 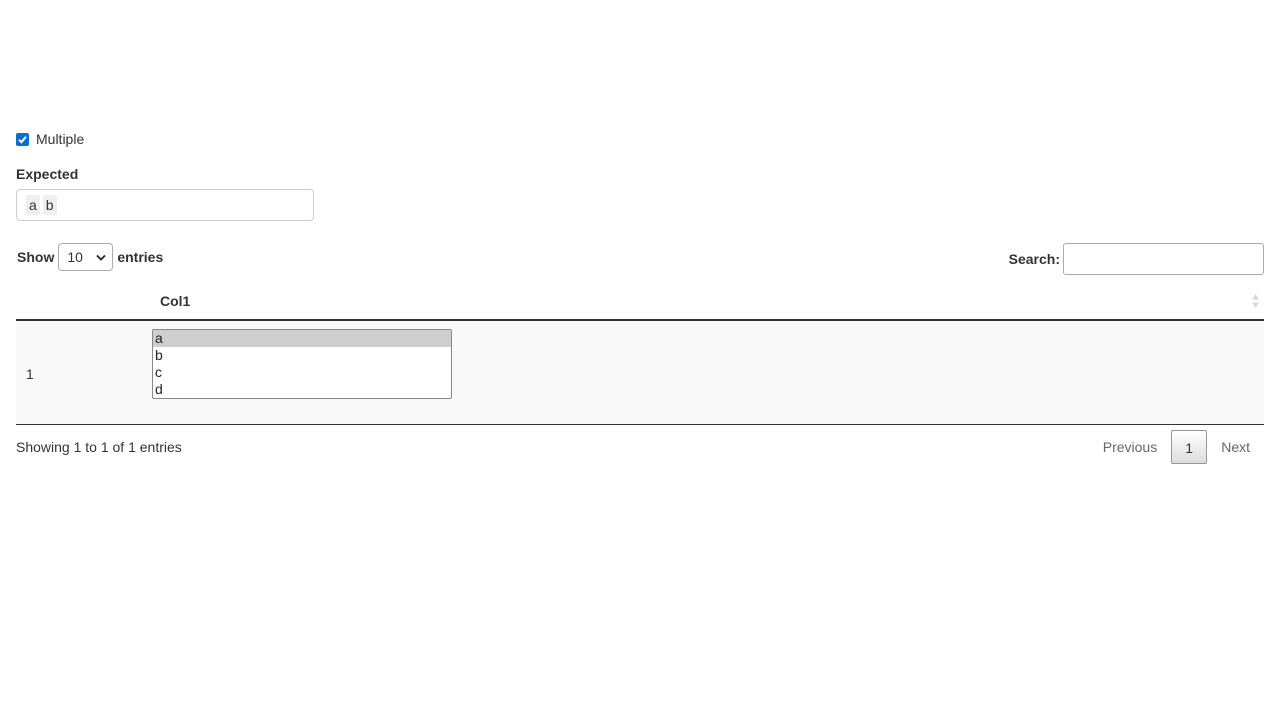 What do you see at coordinates (101, 257) in the screenshot?
I see `chevron-down-icon` at bounding box center [101, 257].